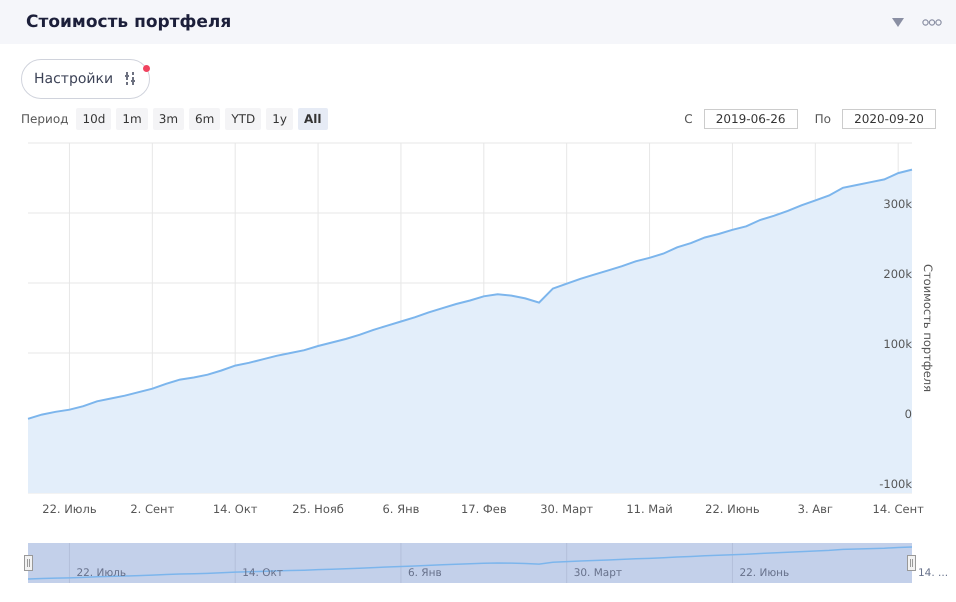 The width and height of the screenshot is (956, 602). Describe the element at coordinates (732, 509) in the screenshot. I see `x-axis-label: 22. Июнь` at that location.